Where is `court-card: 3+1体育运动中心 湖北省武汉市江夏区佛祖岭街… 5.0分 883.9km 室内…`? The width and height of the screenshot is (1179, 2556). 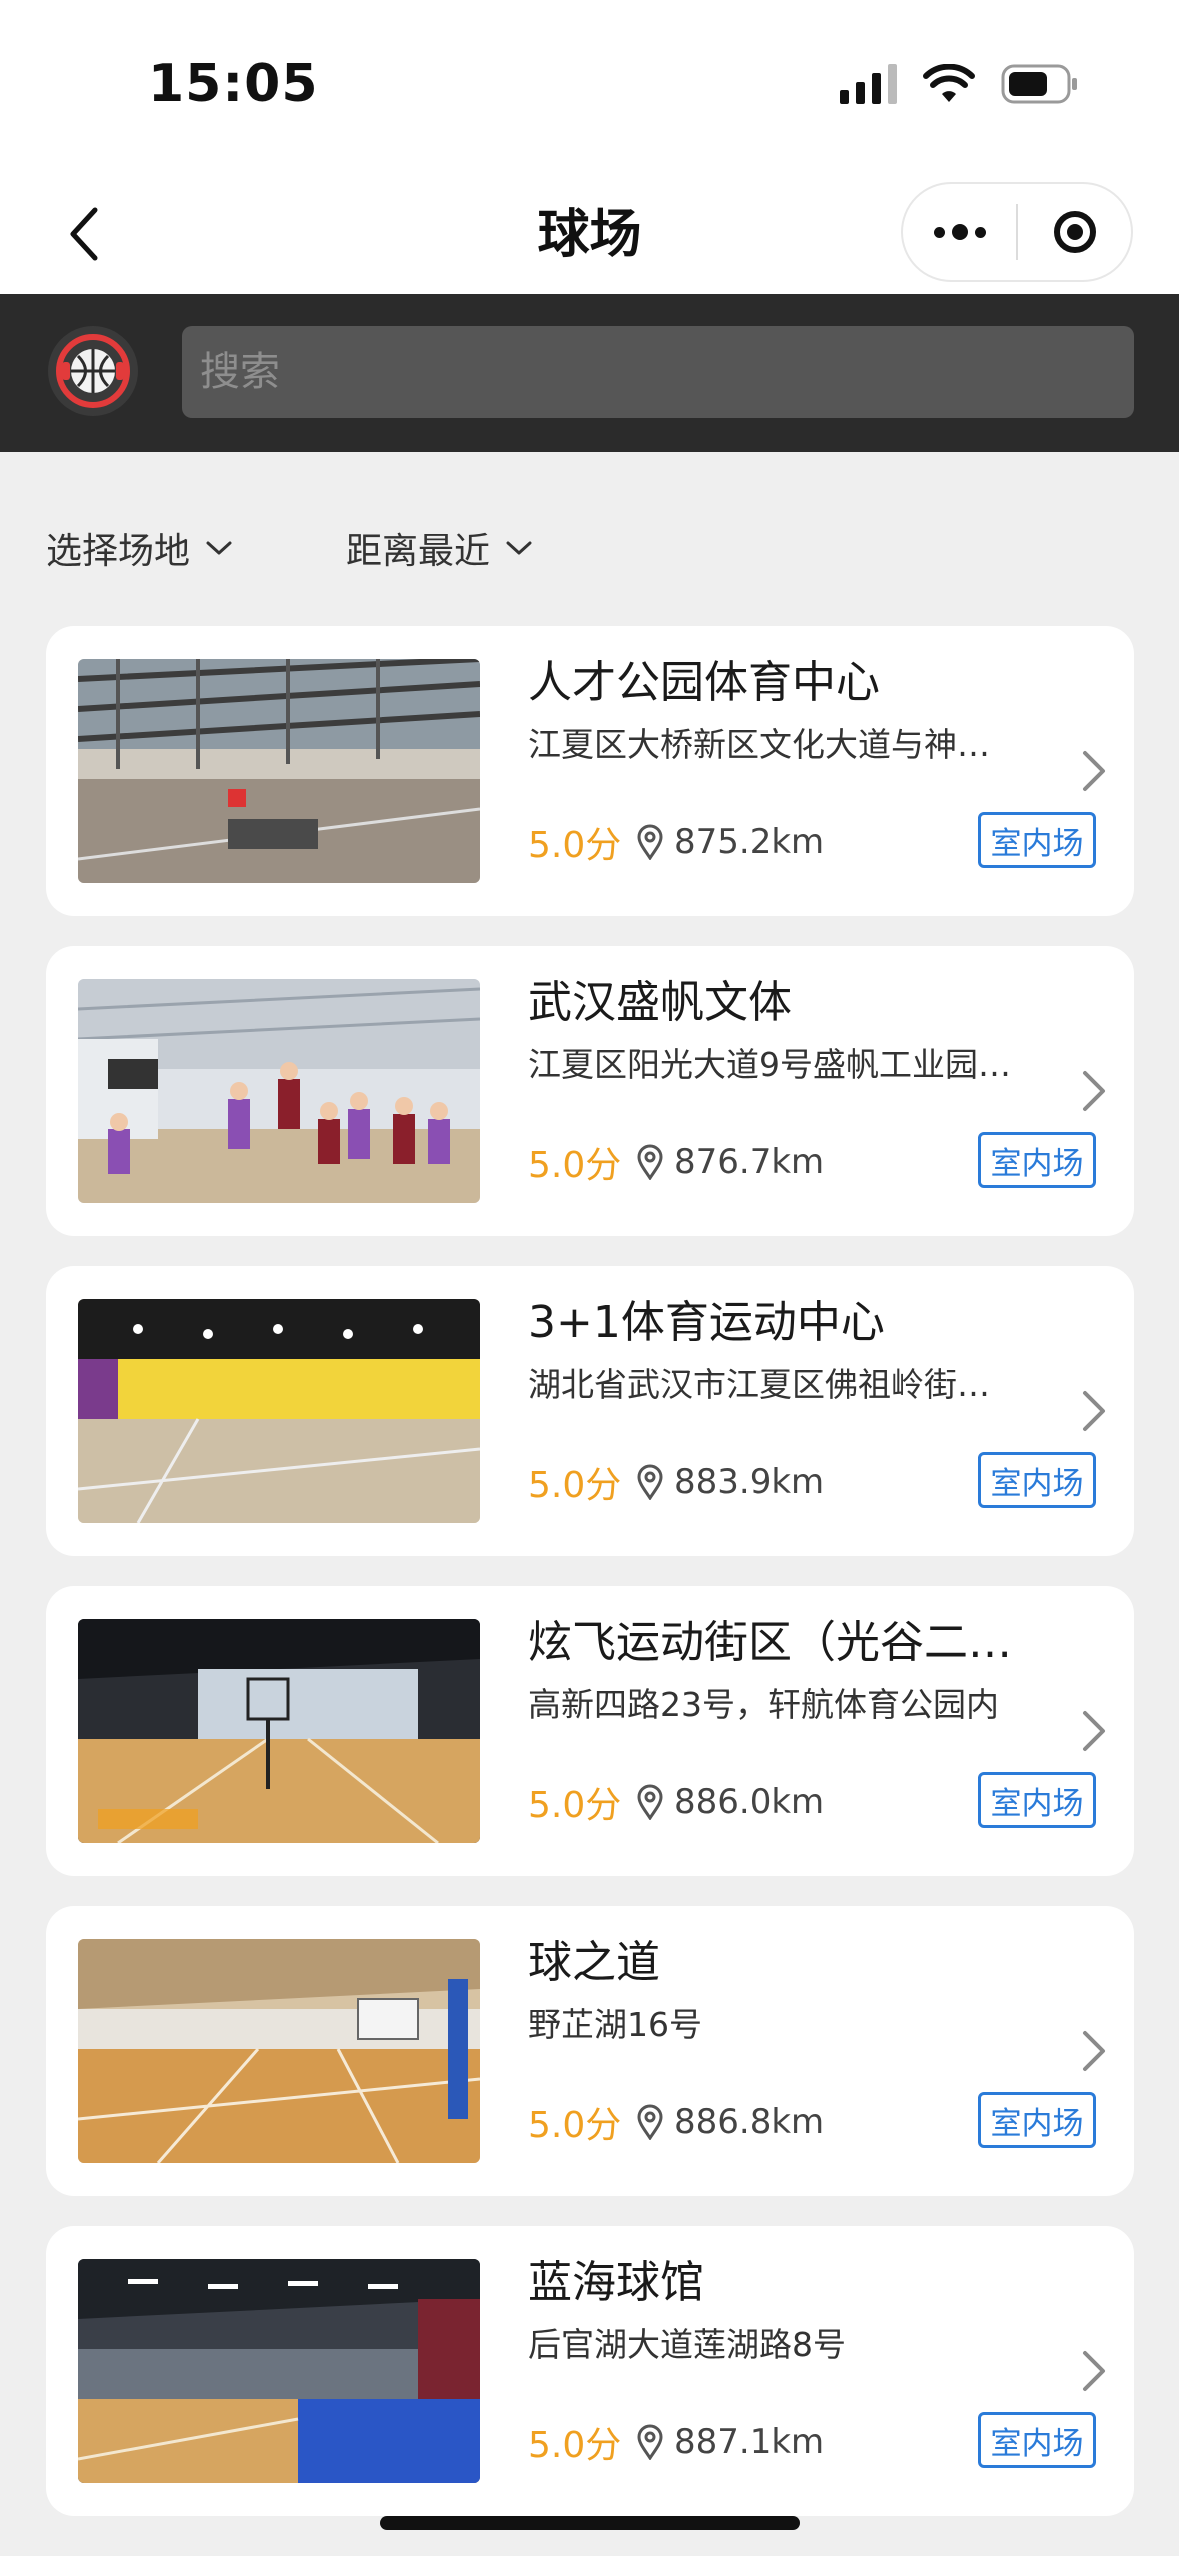 court-card: 3+1体育运动中心 湖北省武汉市江夏区佛祖岭街… 5.0分 883.9km 室内… is located at coordinates (590, 1411).